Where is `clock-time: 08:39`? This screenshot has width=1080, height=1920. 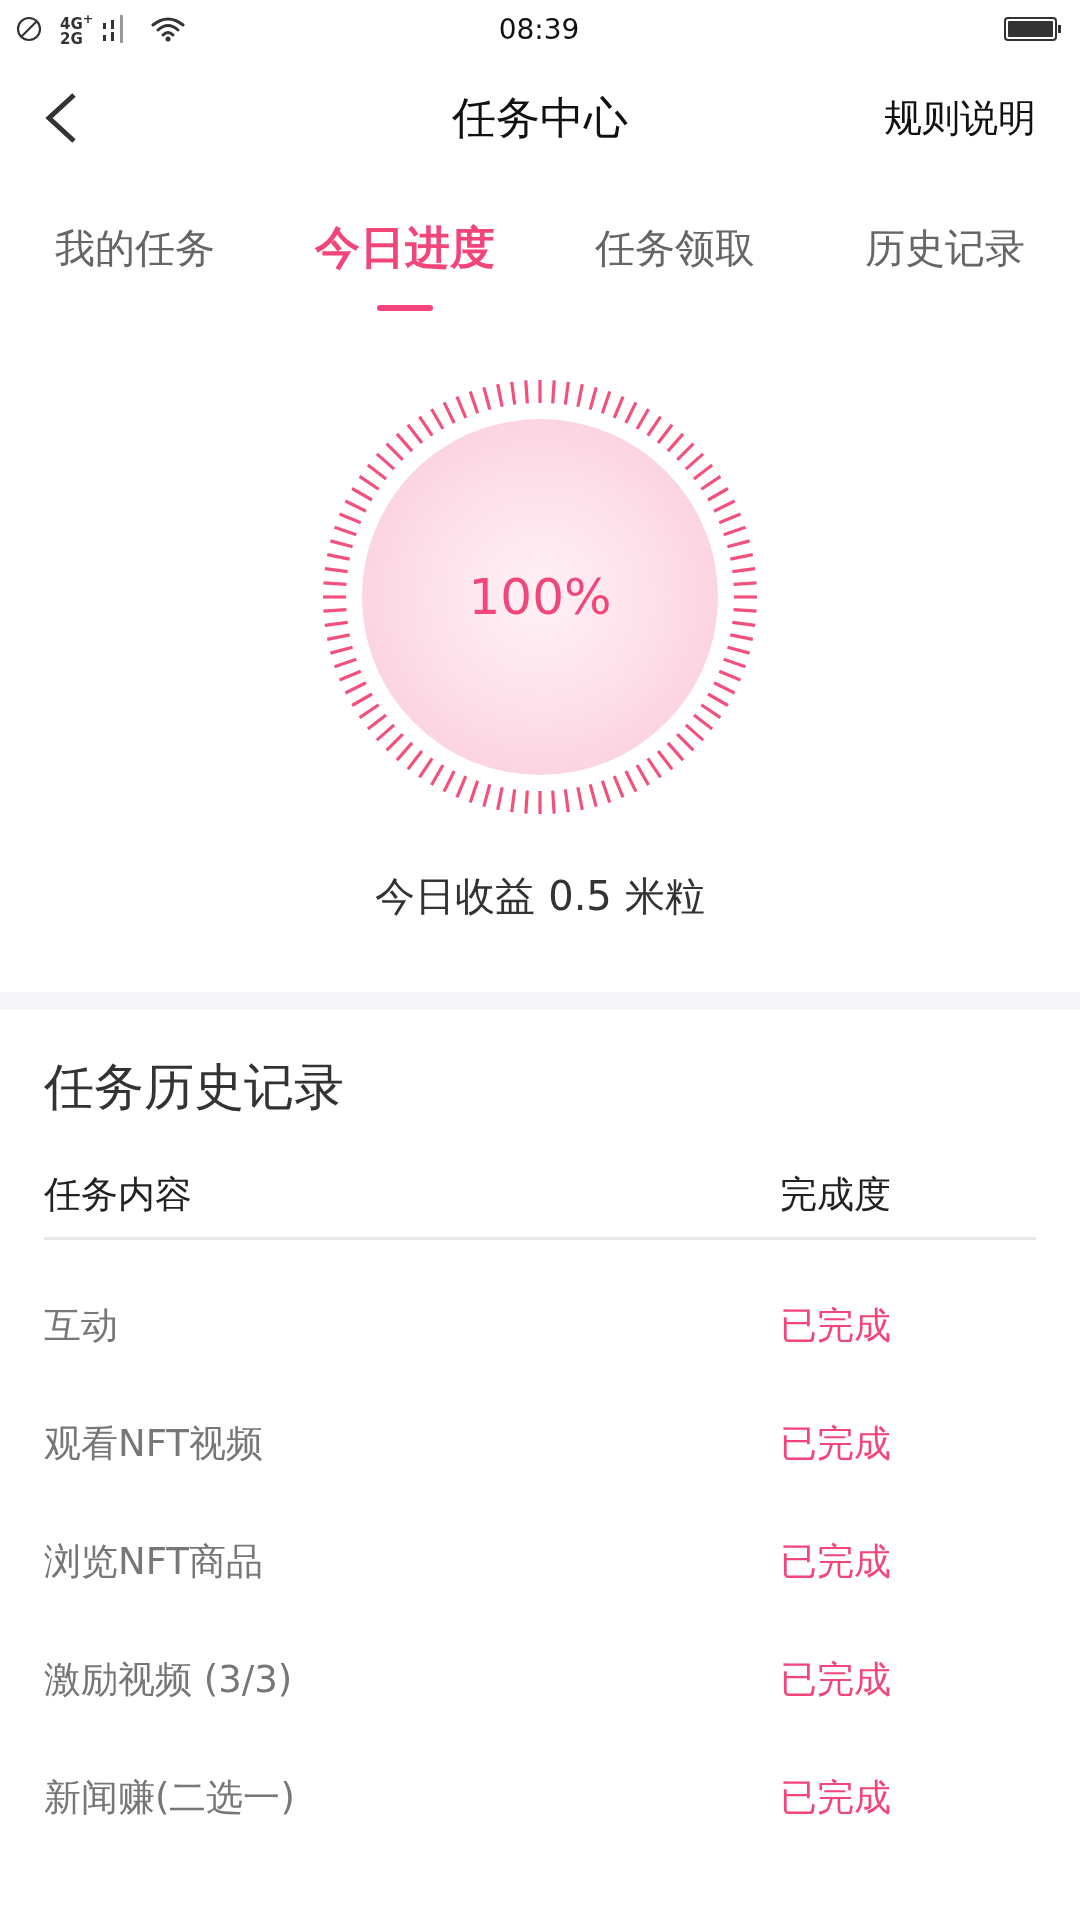
clock-time: 08:39 is located at coordinates (539, 29).